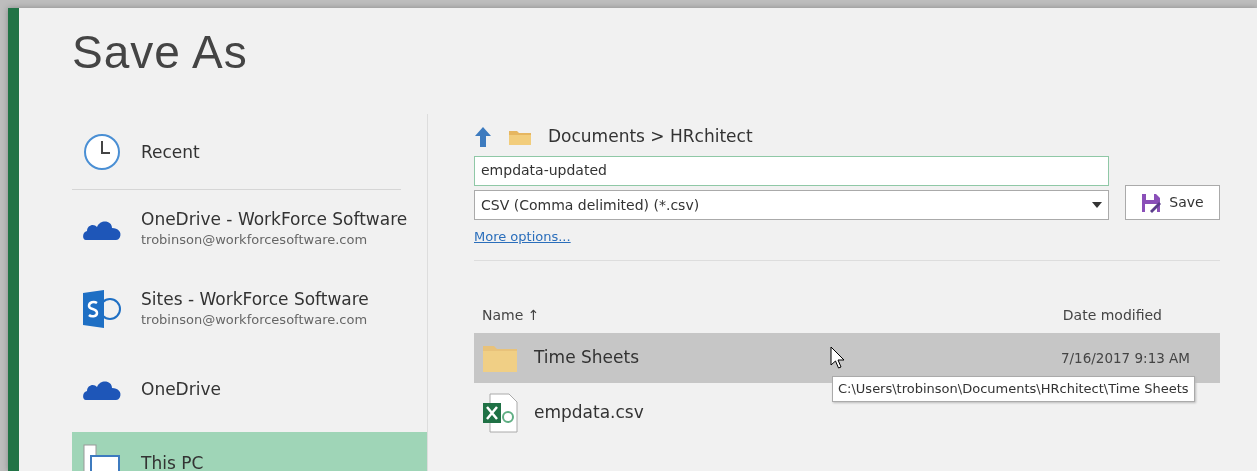  What do you see at coordinates (650, 137) in the screenshot?
I see `breadcrumb-path: Documents > HRchitect` at bounding box center [650, 137].